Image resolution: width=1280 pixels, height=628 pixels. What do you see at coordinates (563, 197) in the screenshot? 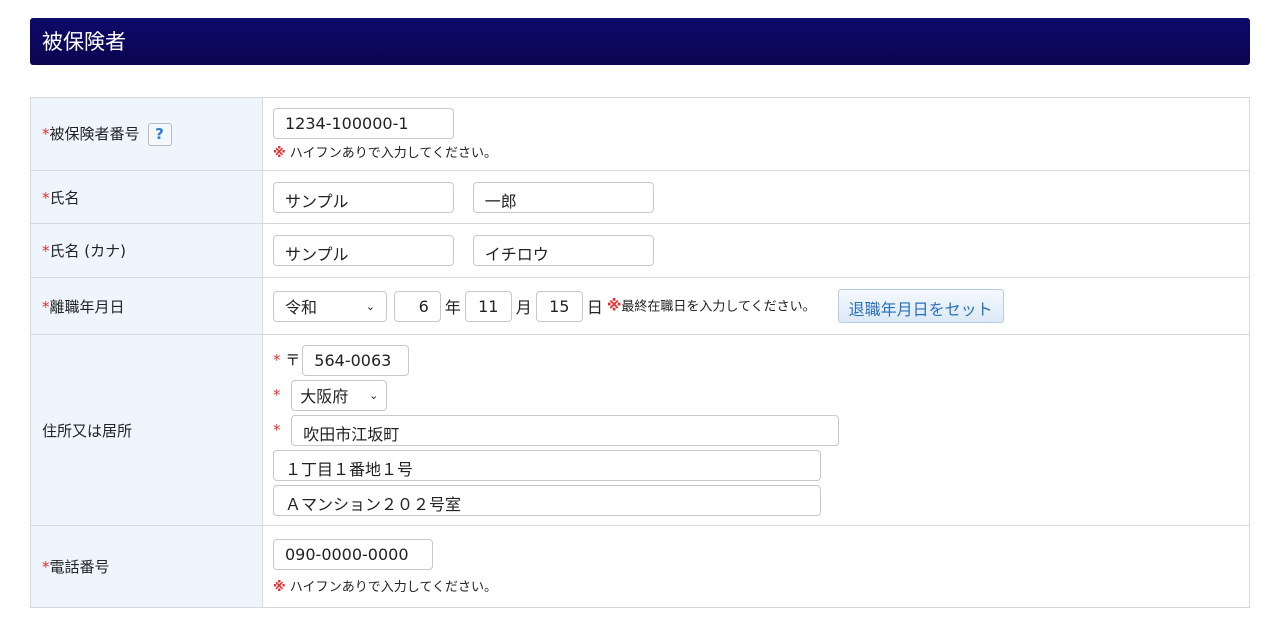
I see `first-name-input: 一郎` at bounding box center [563, 197].